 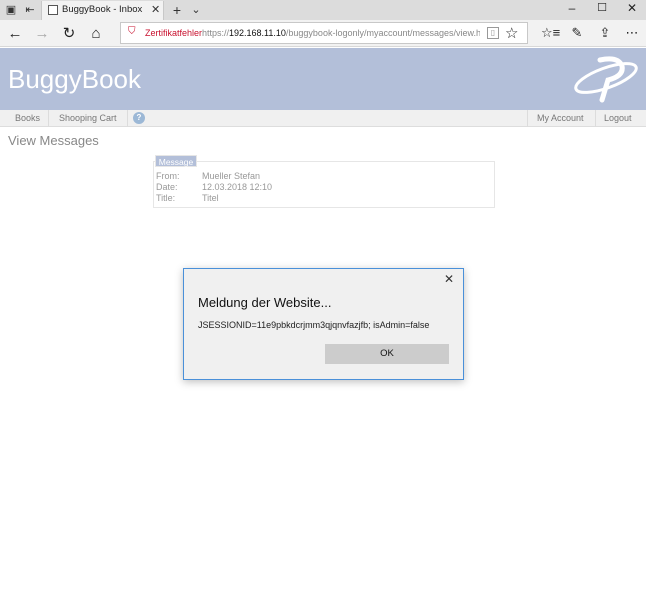 I want to click on tab-strip: ▣ ⇤ BuggyBook - Inbox ✕ + ⌄ – ☐ ✕, so click(x=323, y=10).